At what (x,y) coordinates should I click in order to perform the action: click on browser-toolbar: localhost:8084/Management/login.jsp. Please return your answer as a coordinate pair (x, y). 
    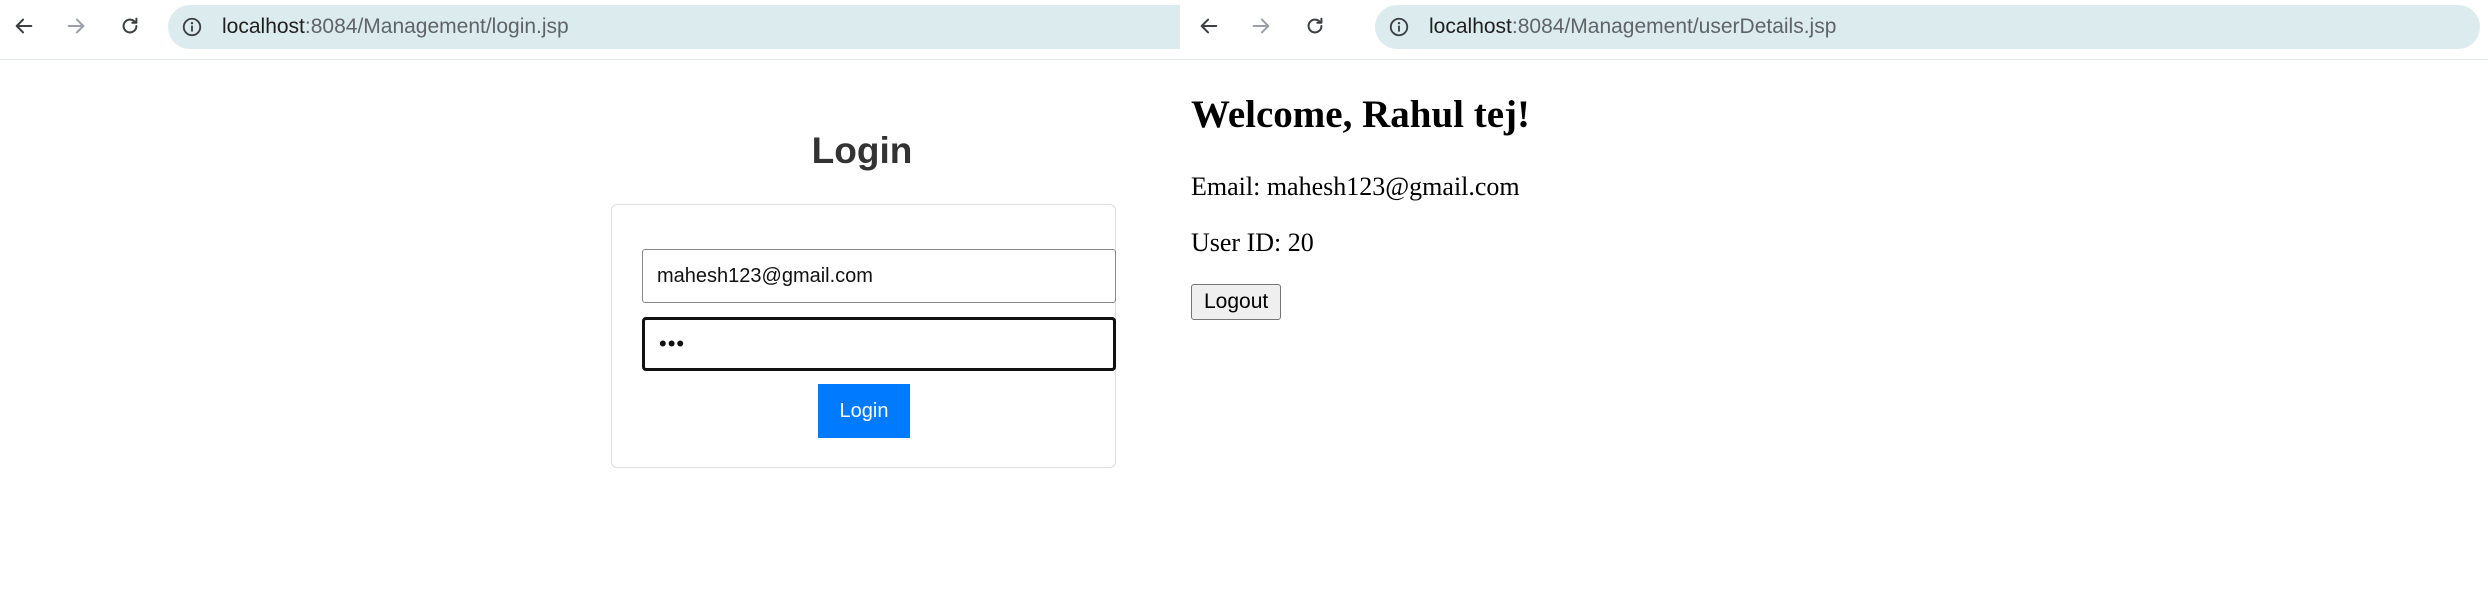
    Looking at the image, I should click on (590, 30).